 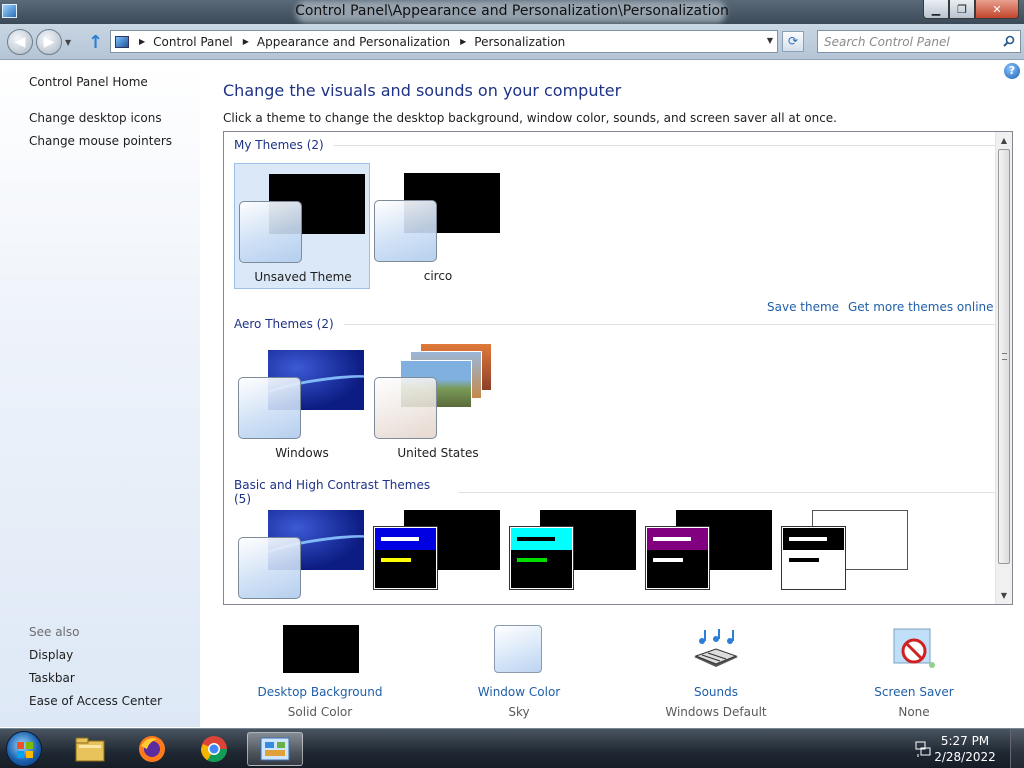 I want to click on theme-windows: Windows, so click(x=302, y=403).